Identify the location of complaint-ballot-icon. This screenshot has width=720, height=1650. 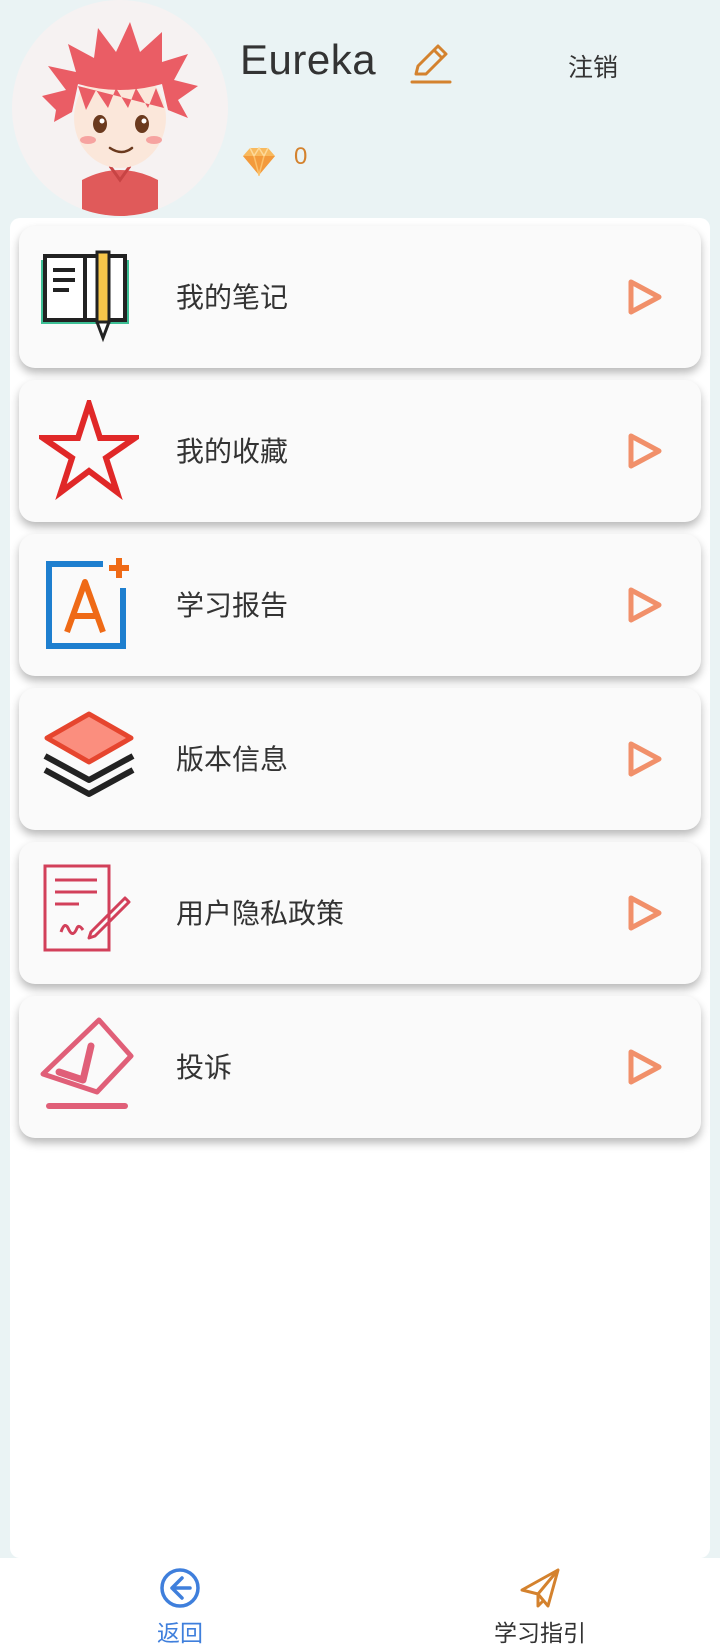
(89, 1066).